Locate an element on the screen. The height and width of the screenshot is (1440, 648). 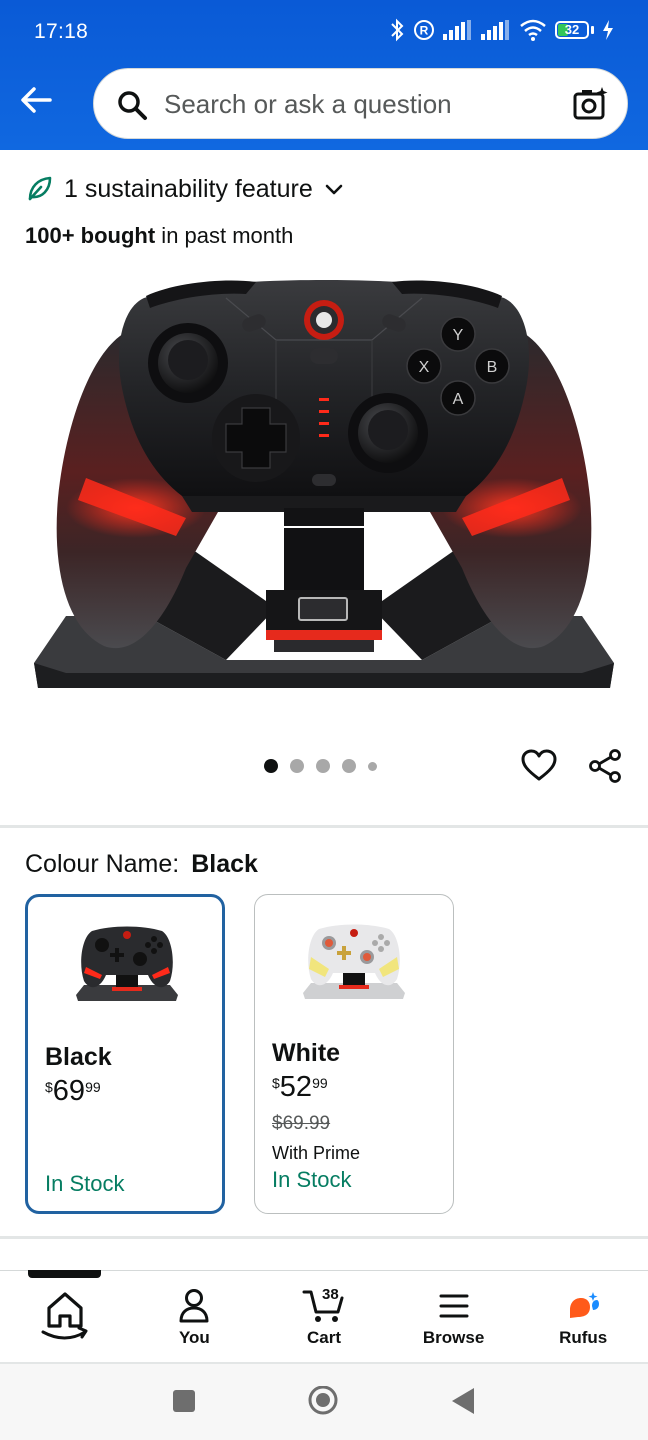
chevron-down-icon is located at coordinates (334, 189).